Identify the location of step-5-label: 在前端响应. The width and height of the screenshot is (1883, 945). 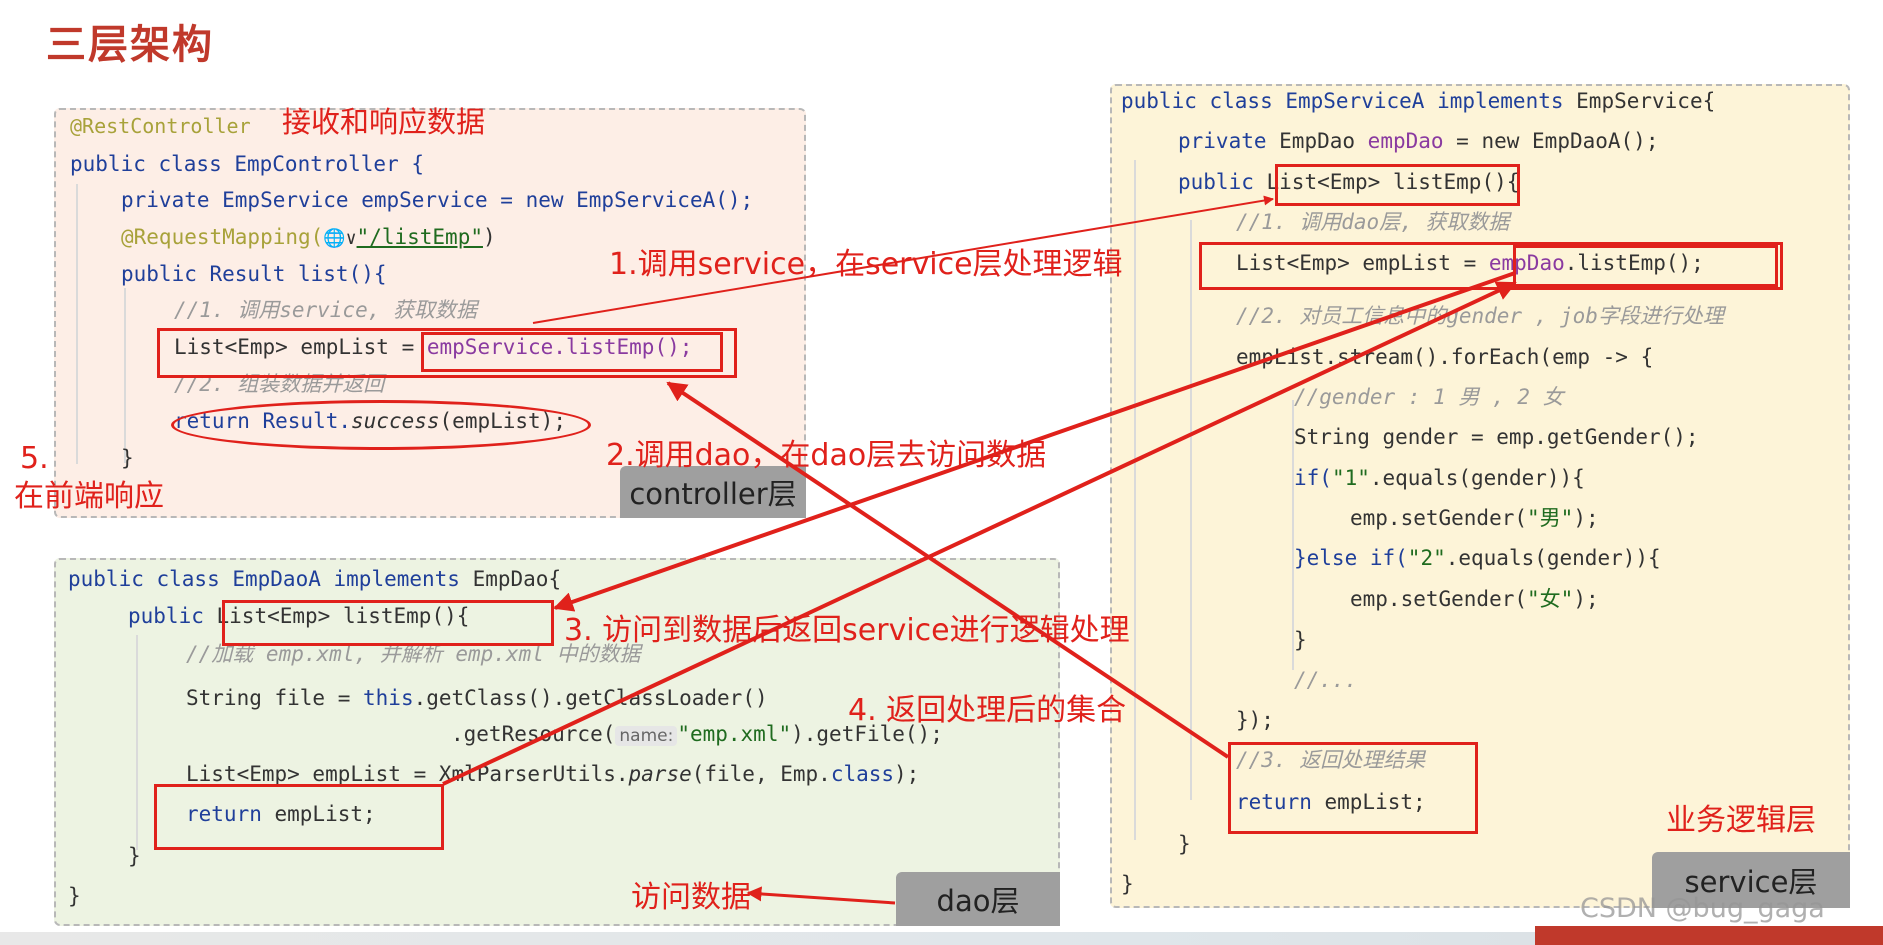
(89, 496).